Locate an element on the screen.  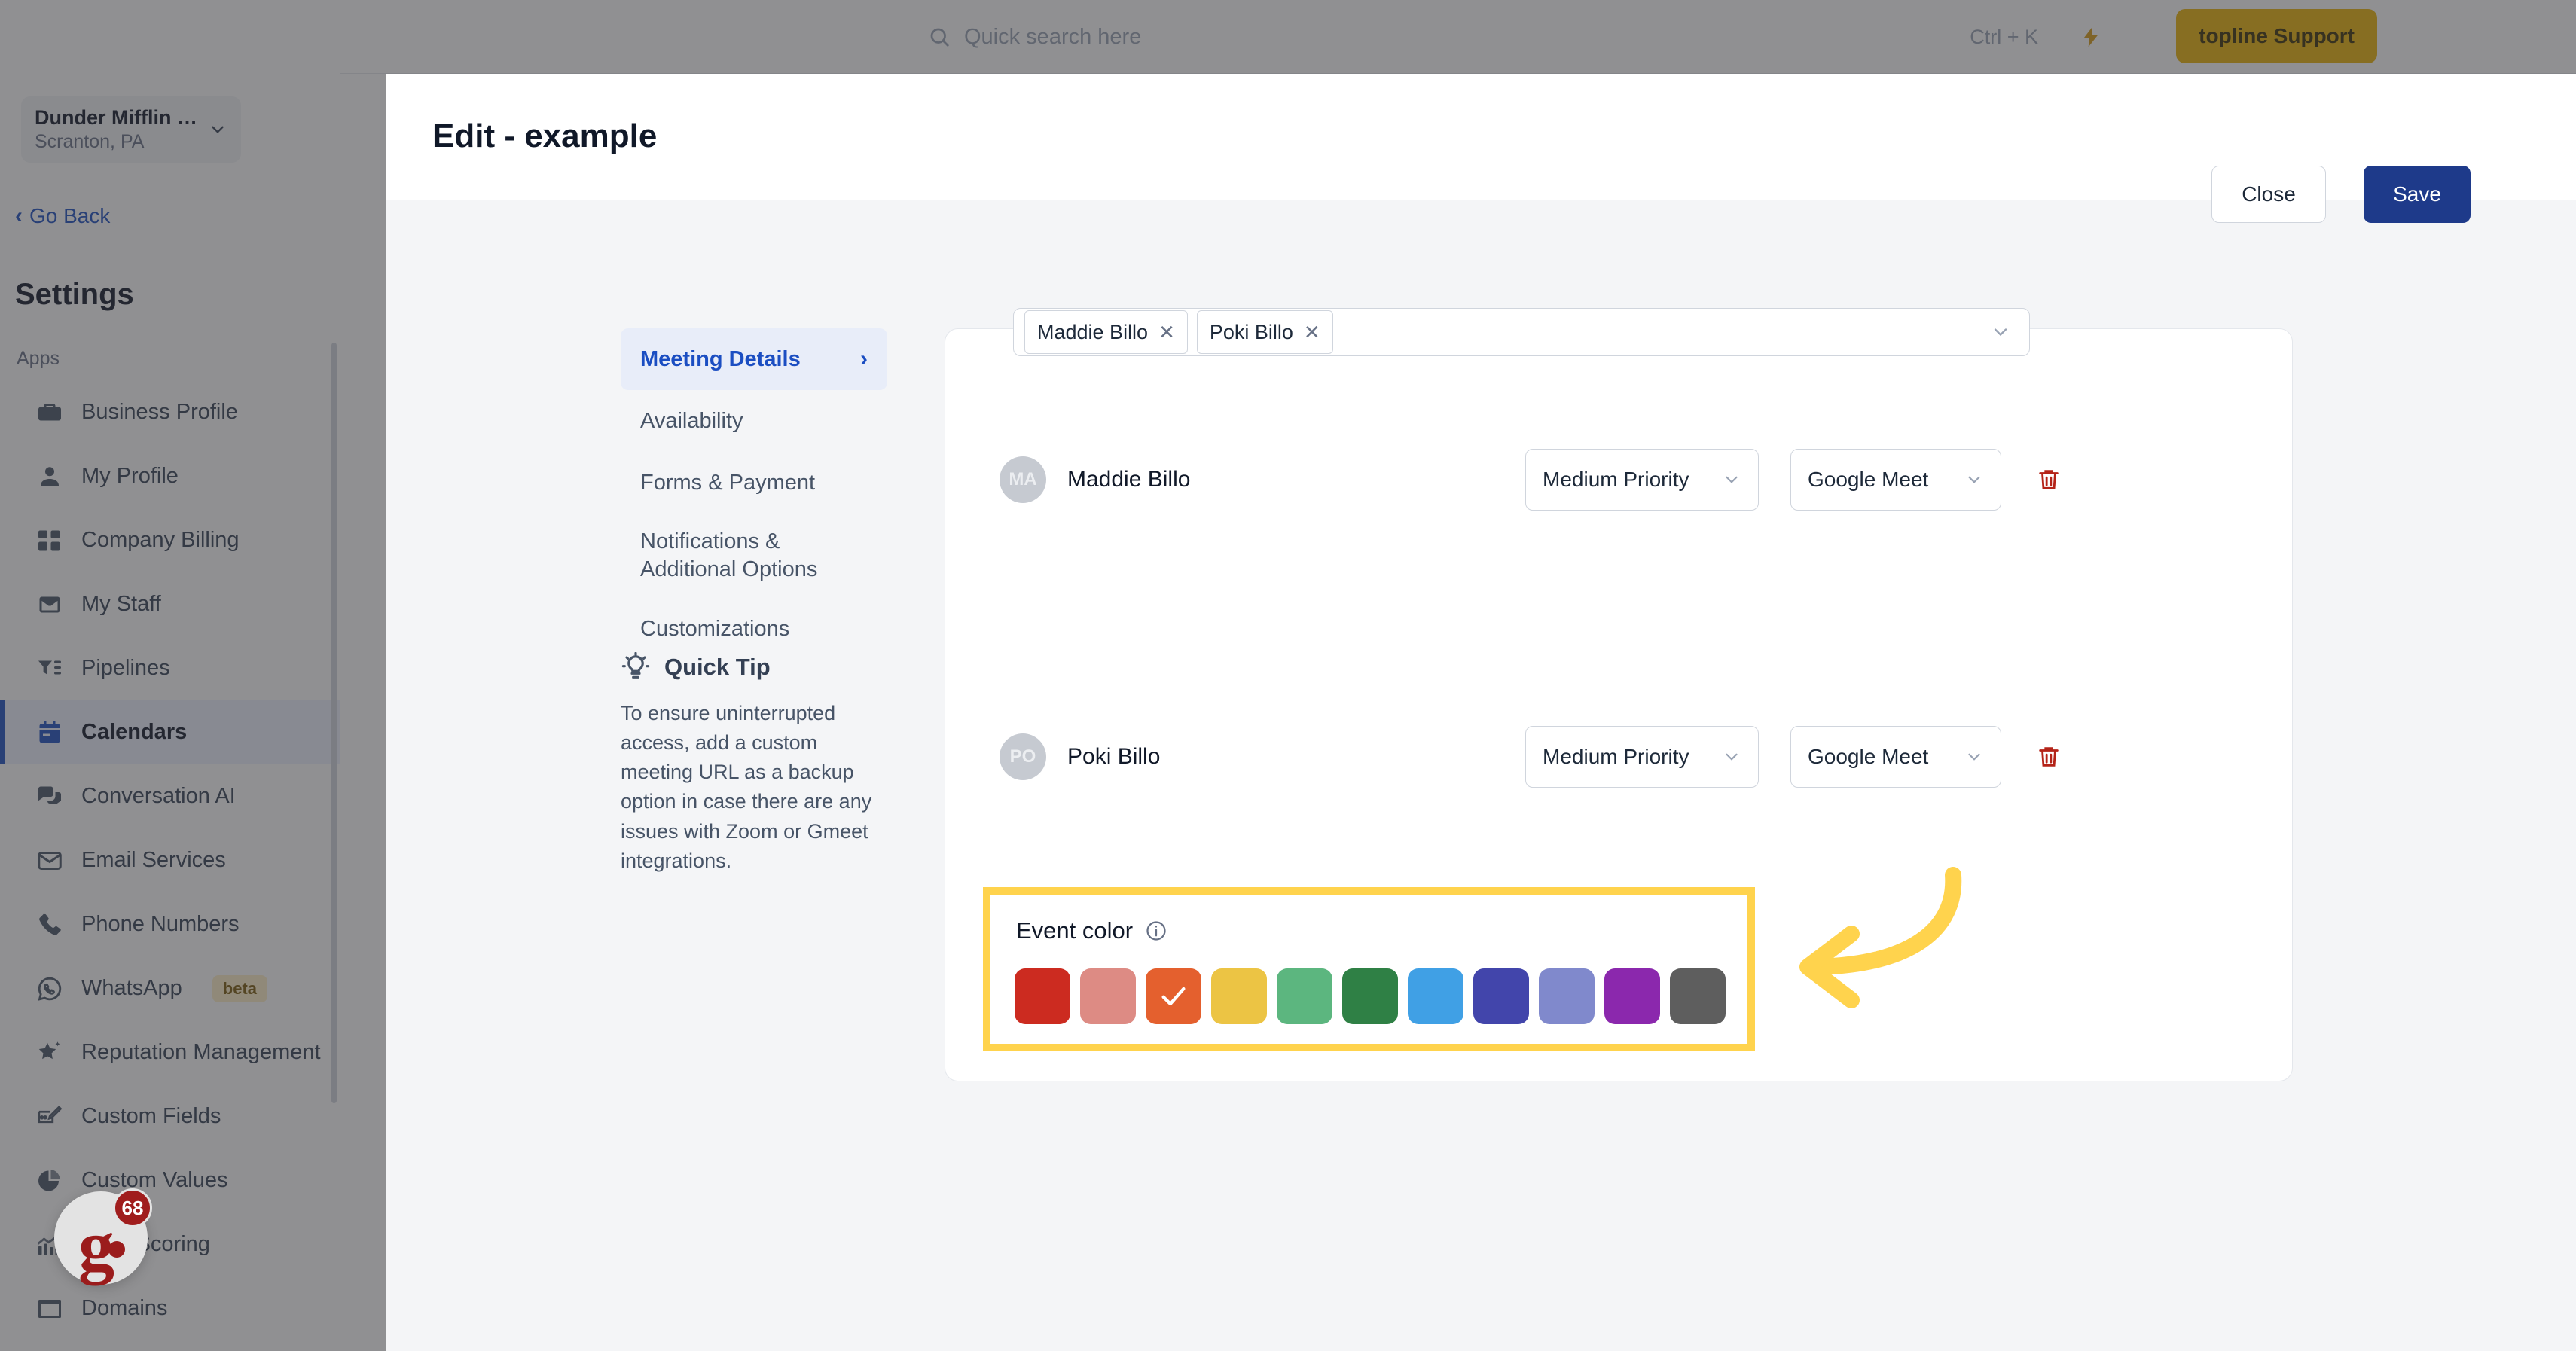
assignee-chip-label: Maddie Billo is located at coordinates (1093, 331).